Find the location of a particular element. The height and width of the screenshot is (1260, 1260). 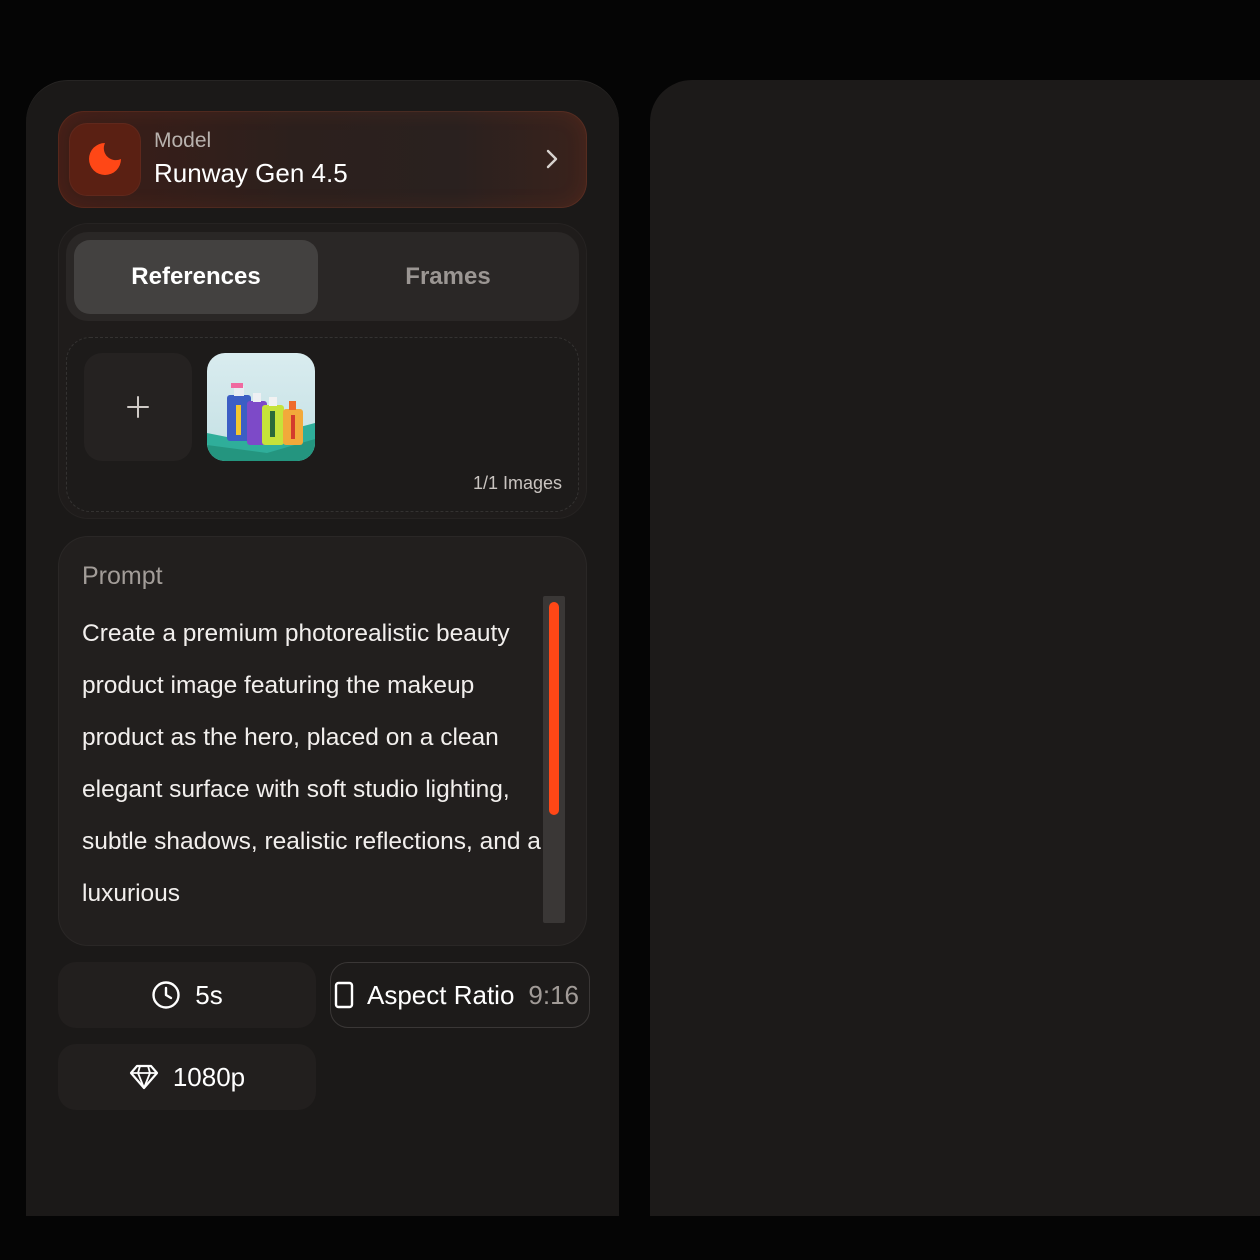

model-name: Runway Gen 4.5 is located at coordinates (251, 173).